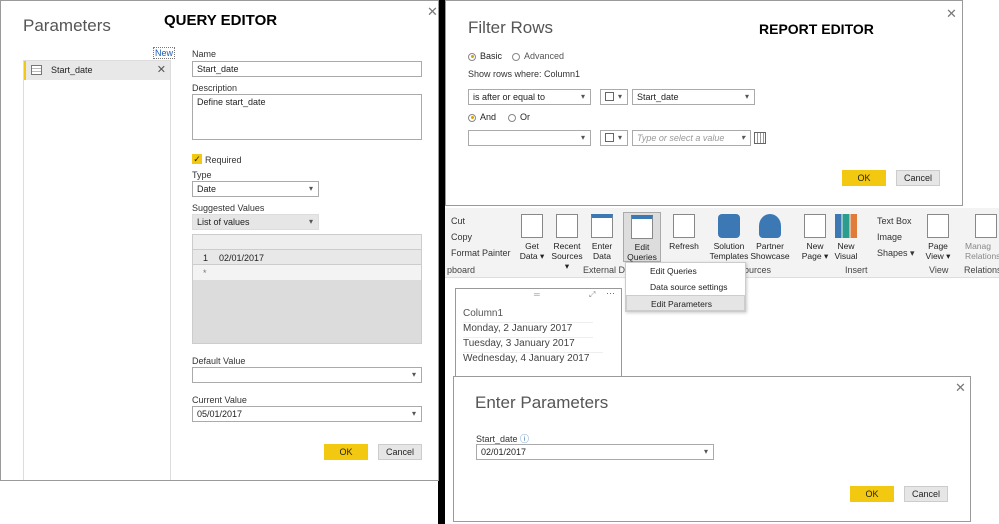 The width and height of the screenshot is (999, 524). What do you see at coordinates (519, 117) in the screenshot?
I see `or-radio: Or` at bounding box center [519, 117].